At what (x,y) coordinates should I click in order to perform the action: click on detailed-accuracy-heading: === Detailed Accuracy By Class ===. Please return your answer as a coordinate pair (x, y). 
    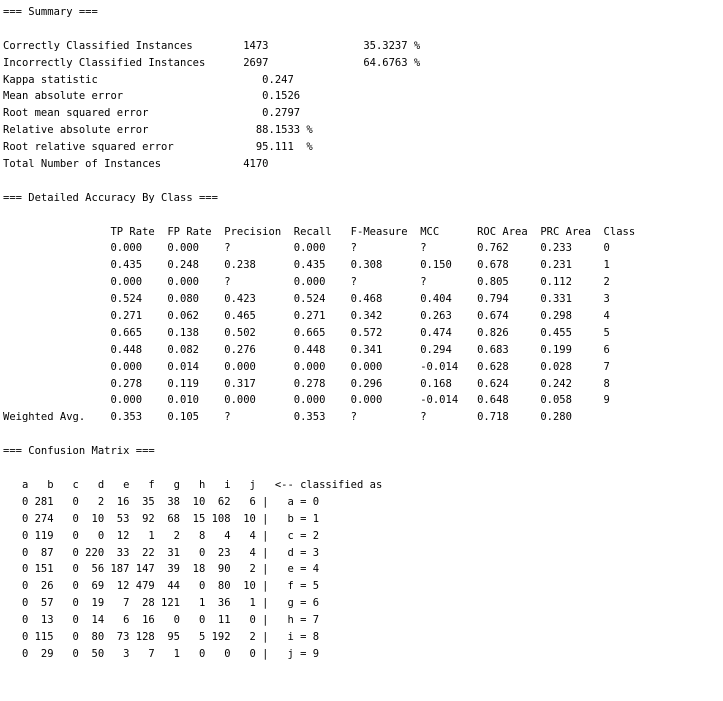
    Looking at the image, I should click on (110, 197).